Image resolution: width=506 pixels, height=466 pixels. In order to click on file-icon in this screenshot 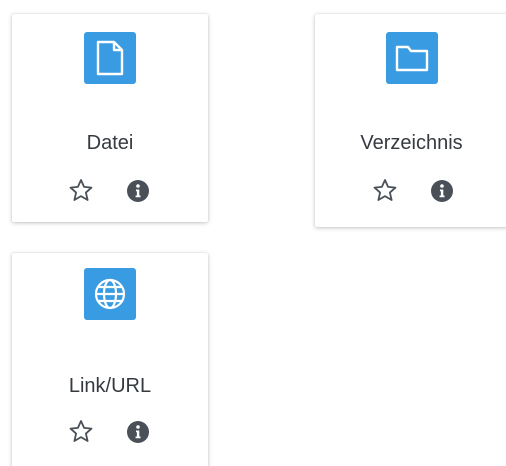, I will do `click(110, 58)`.